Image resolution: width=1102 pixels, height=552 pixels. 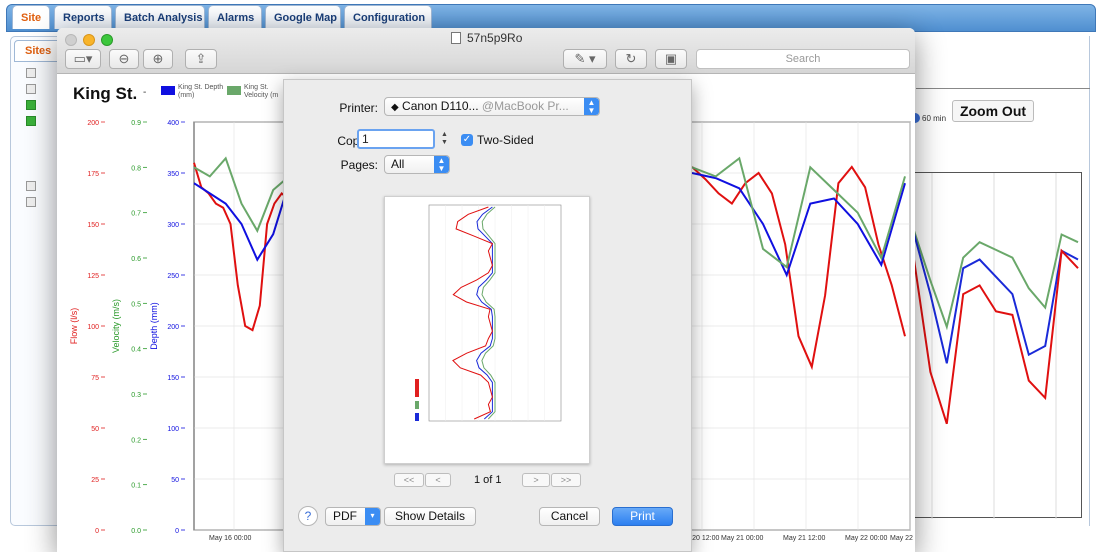 I want to click on y-tick-label: 0.4, so click(x=136, y=350).